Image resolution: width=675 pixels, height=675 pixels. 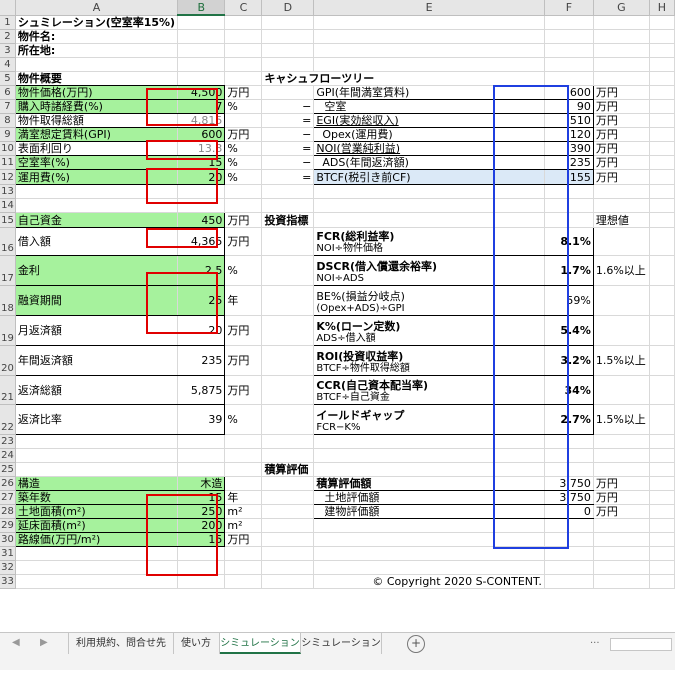 What do you see at coordinates (260, 651) in the screenshot?
I see `tab-simulation-1: シミュレーション1` at bounding box center [260, 651].